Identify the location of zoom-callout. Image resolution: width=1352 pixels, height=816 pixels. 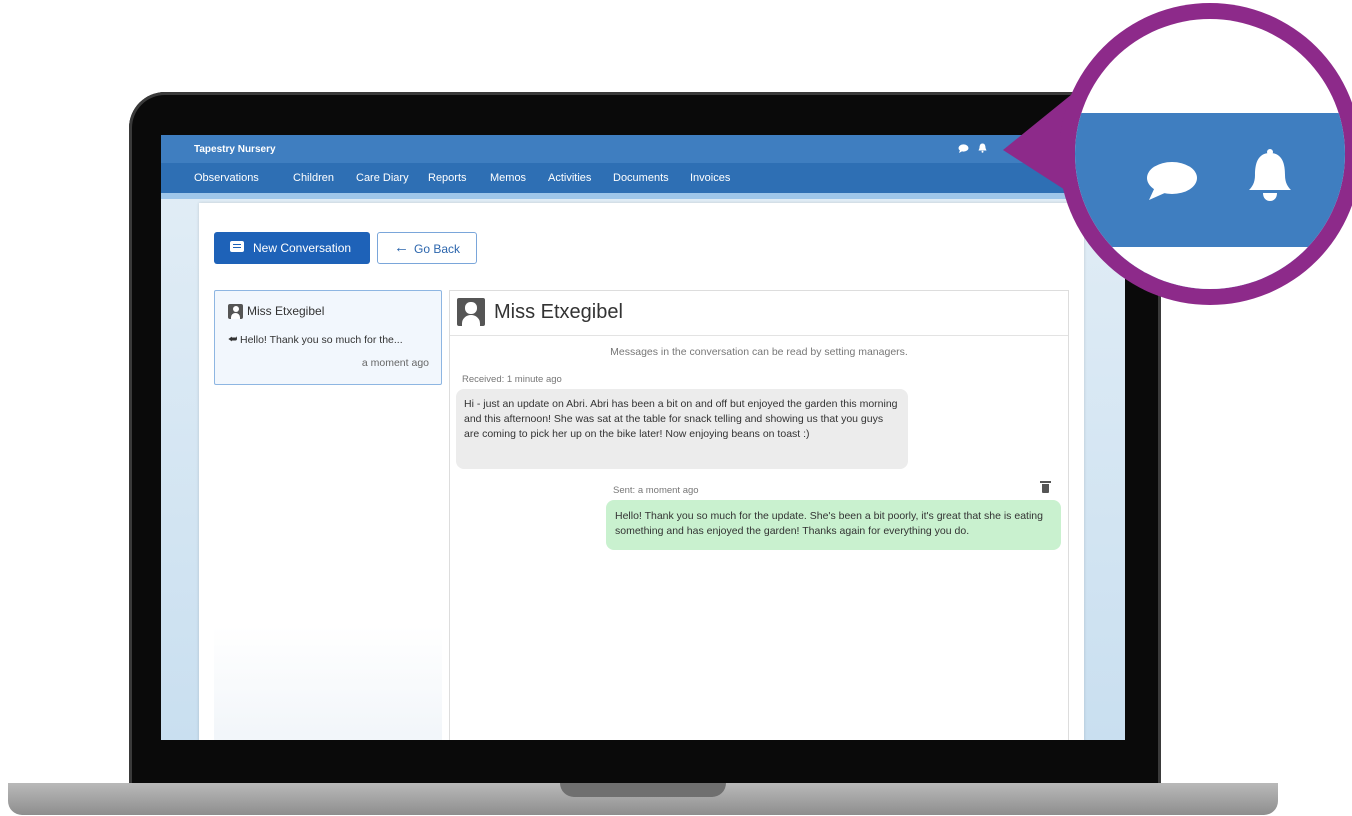
(1205, 154).